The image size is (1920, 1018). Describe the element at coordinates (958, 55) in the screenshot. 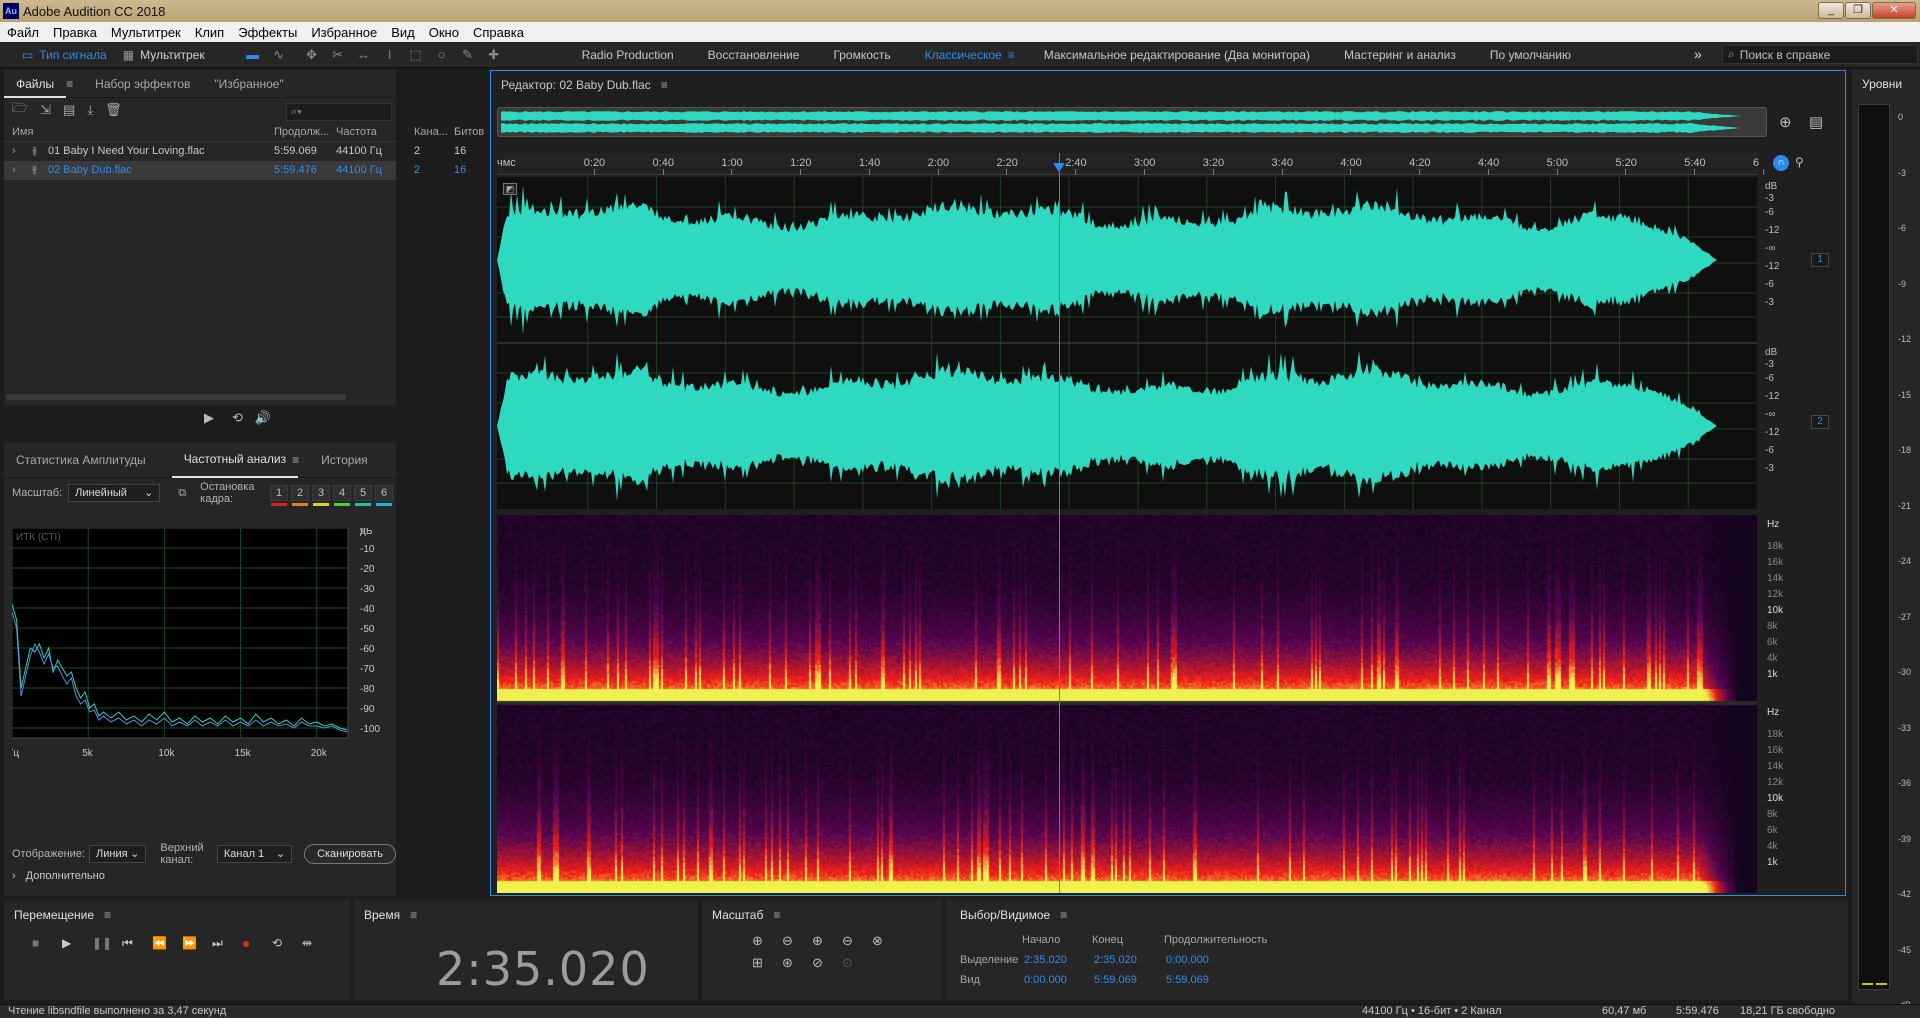

I see `workspace-classic: Классическое` at that location.